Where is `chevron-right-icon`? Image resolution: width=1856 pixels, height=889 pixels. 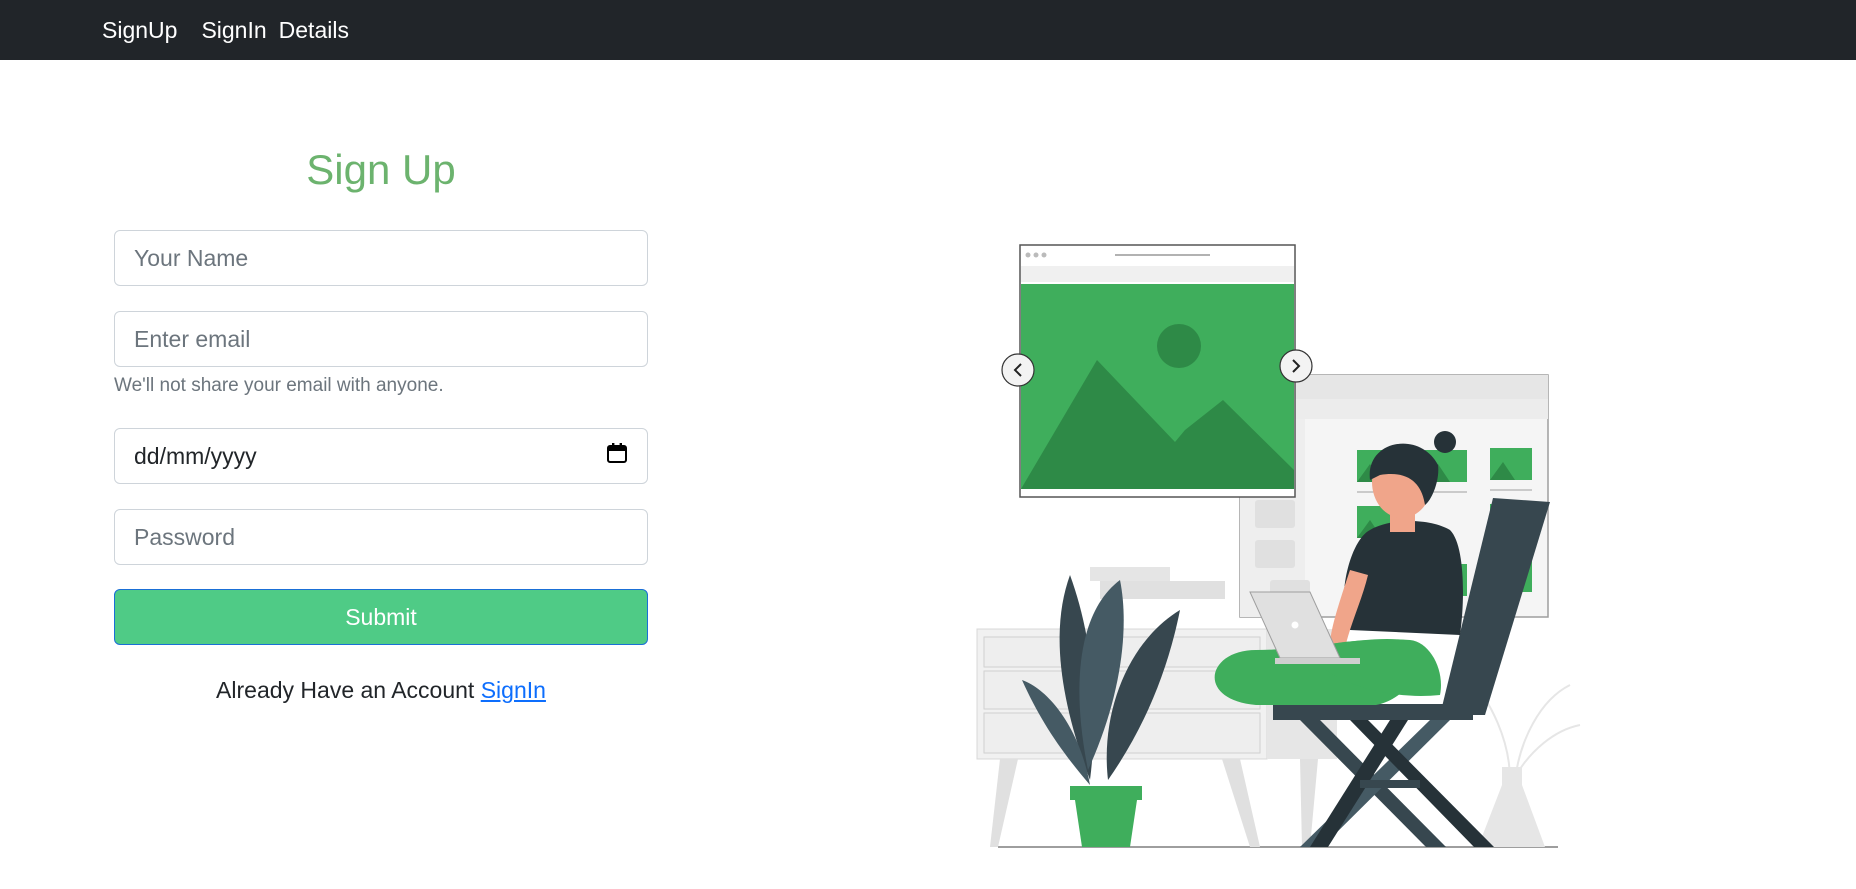 chevron-right-icon is located at coordinates (1296, 366).